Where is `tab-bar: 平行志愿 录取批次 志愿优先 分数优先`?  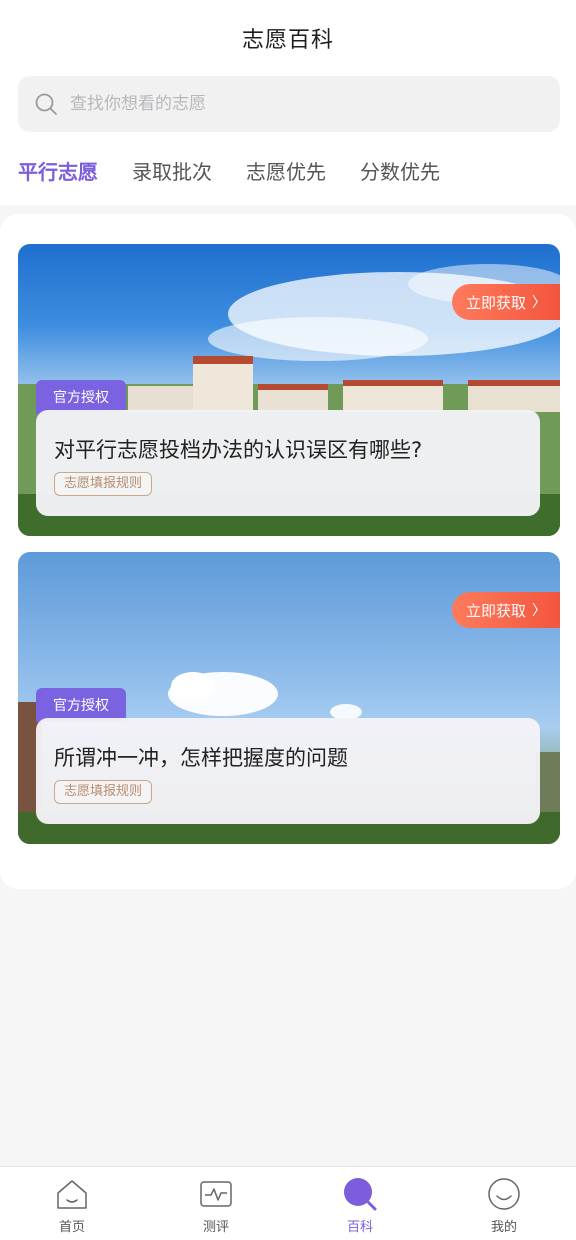 tab-bar: 平行志愿 录取批次 志愿优先 分数优先 is located at coordinates (229, 170).